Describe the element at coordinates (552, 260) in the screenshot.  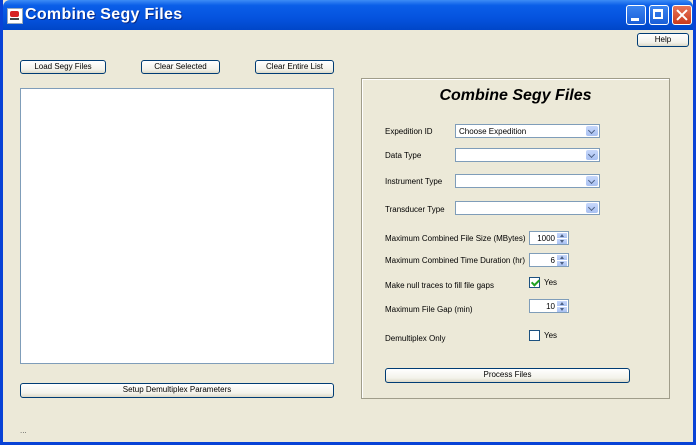
I see `max-duration-value: 6` at that location.